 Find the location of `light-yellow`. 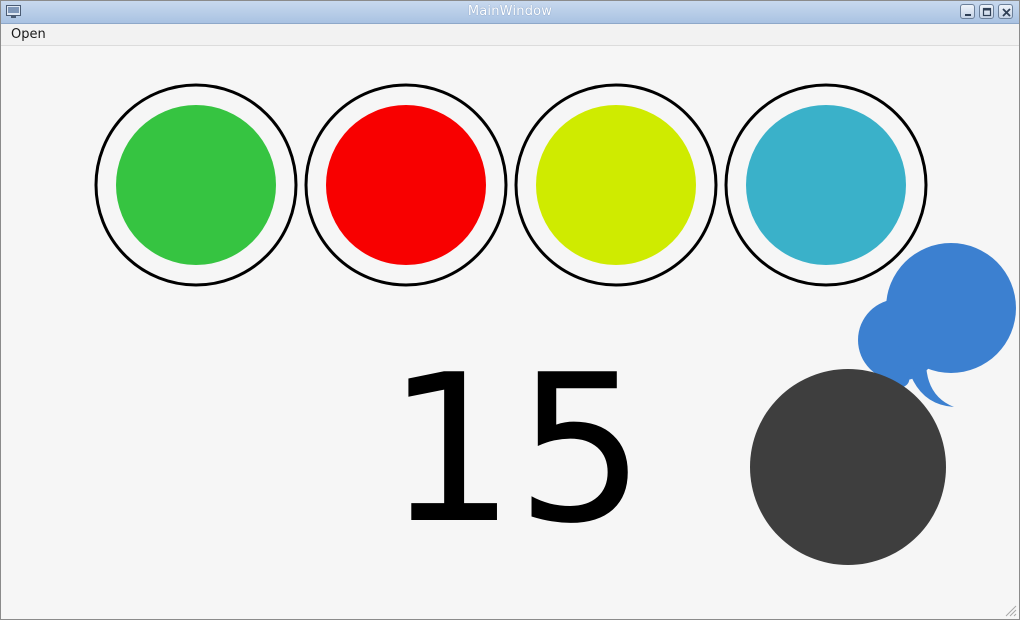

light-yellow is located at coordinates (616, 185).